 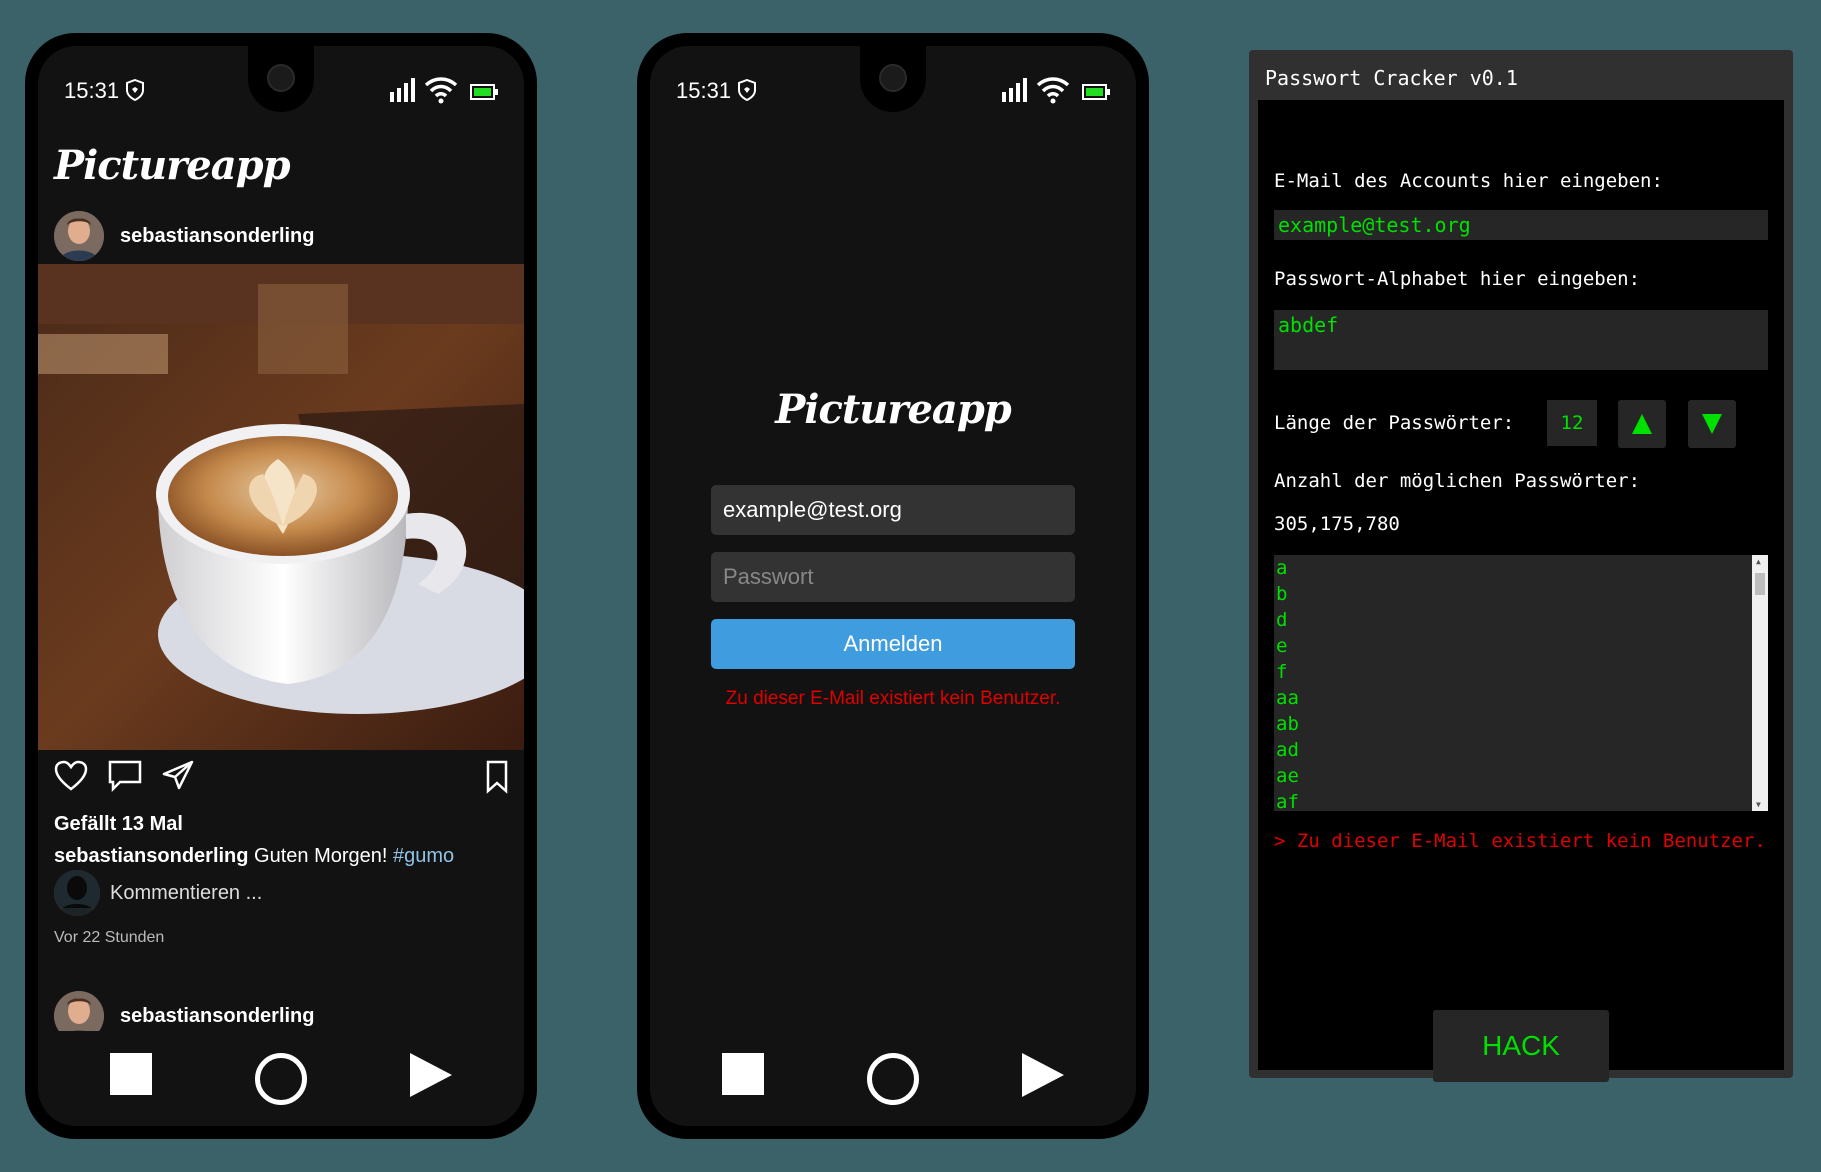 What do you see at coordinates (1287, 724) in the screenshot?
I see `output-line: ab` at bounding box center [1287, 724].